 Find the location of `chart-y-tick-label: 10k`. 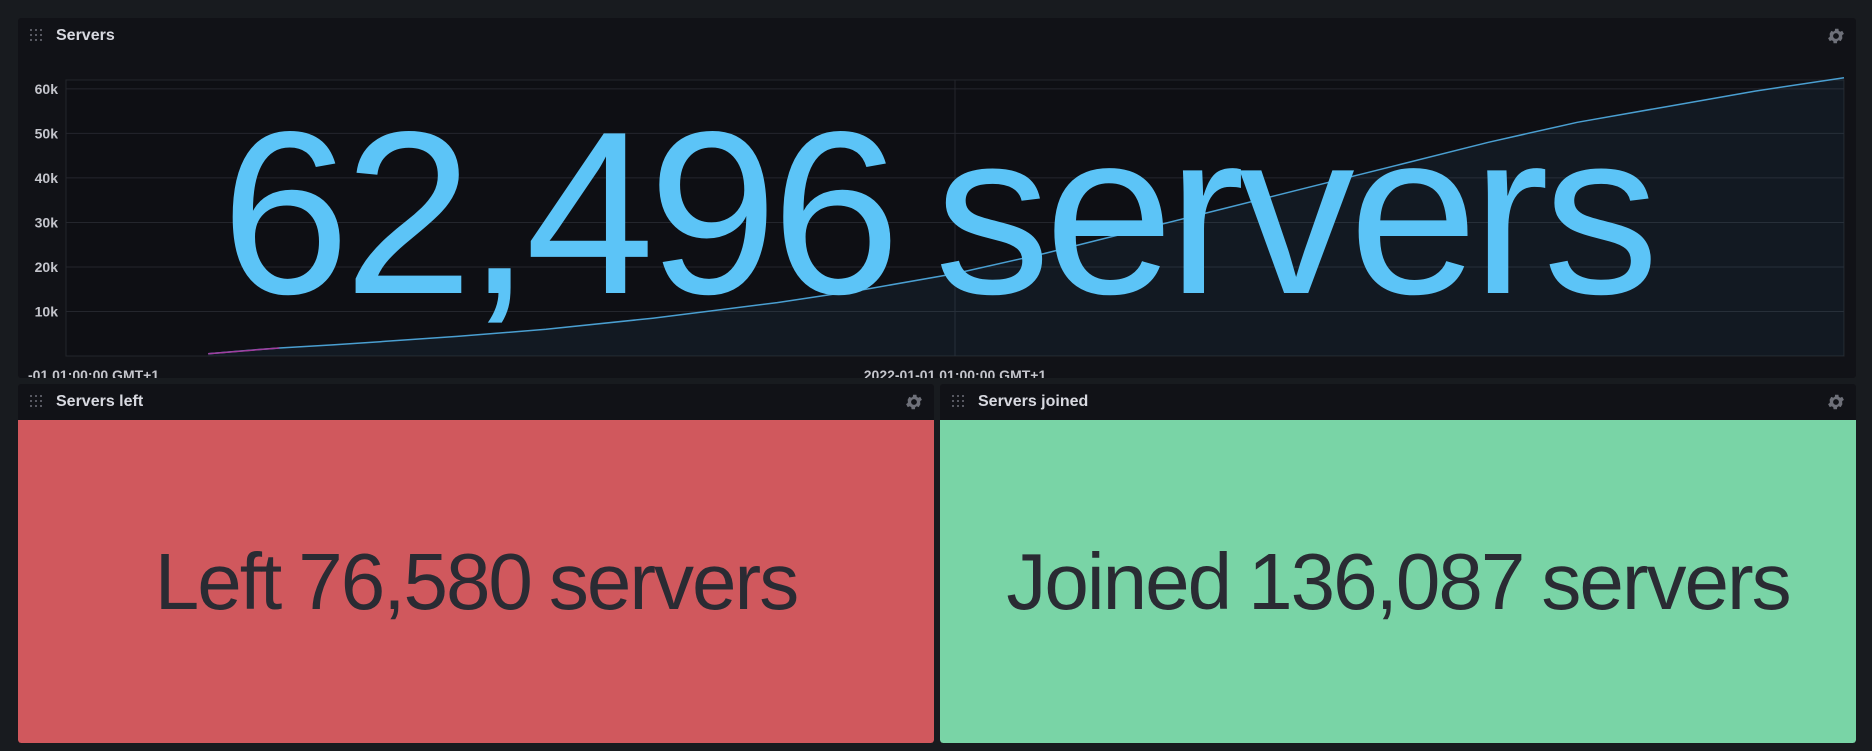

chart-y-tick-label: 10k is located at coordinates (47, 311).